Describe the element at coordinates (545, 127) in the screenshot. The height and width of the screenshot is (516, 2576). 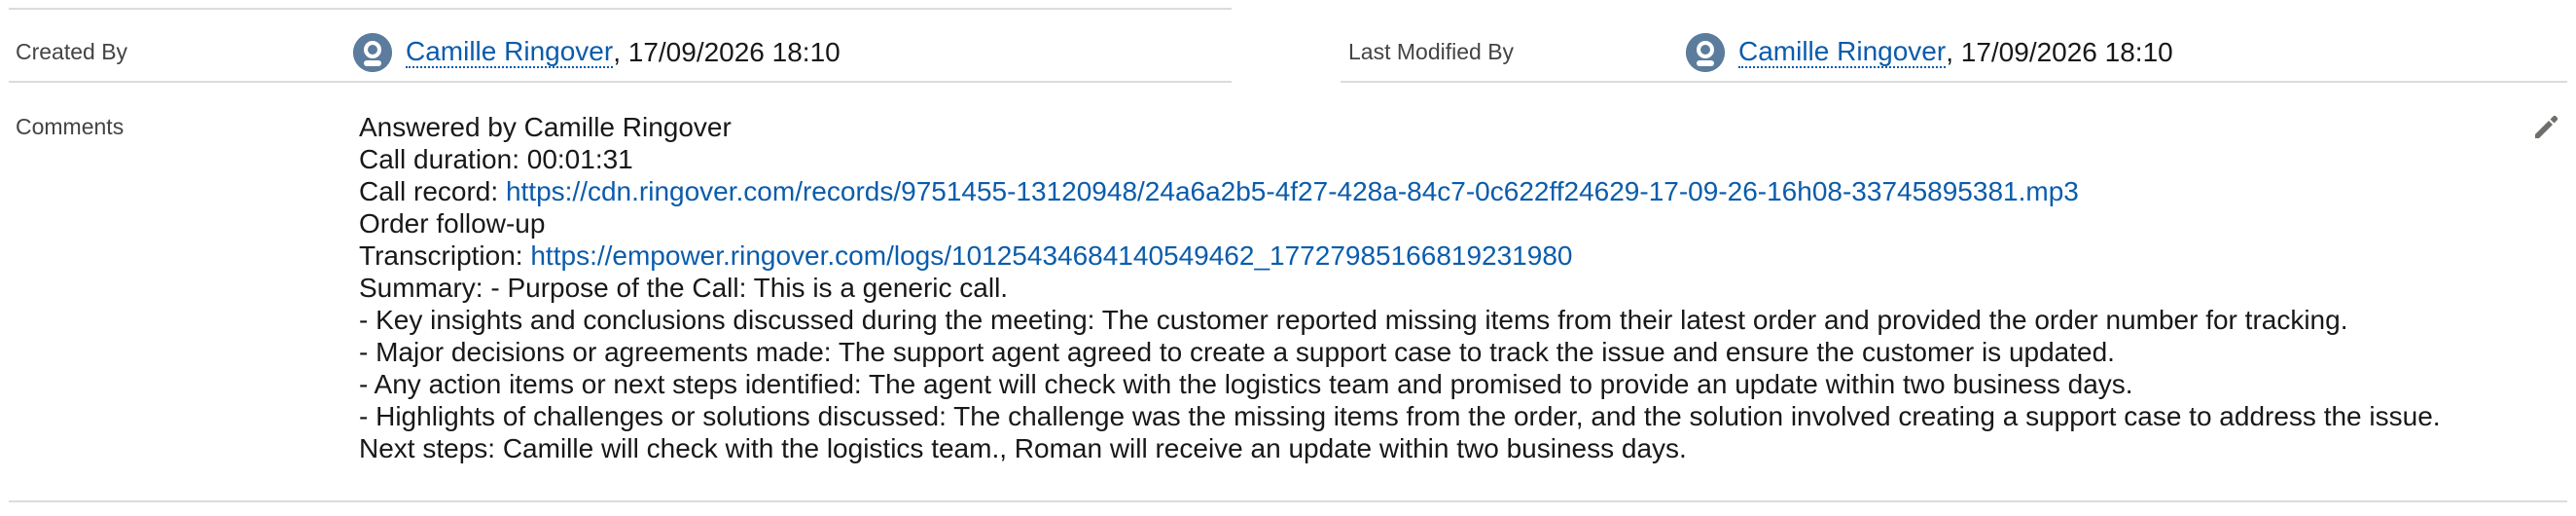
I see `comment-answered-by: Answered by Camille Ringover` at that location.